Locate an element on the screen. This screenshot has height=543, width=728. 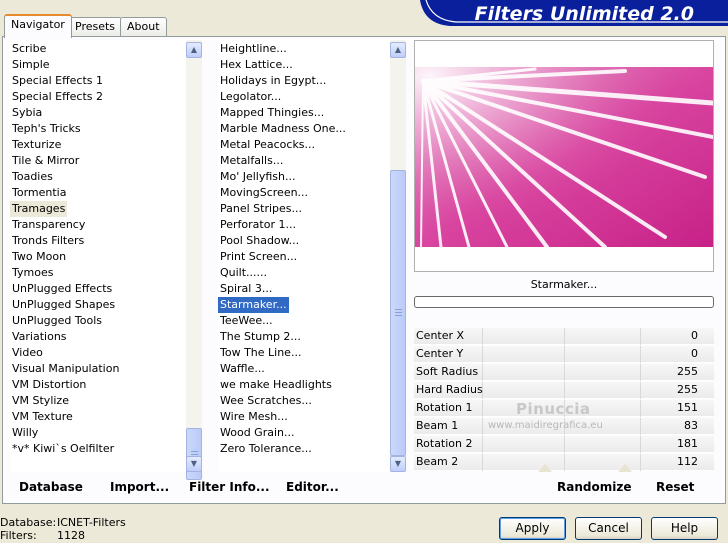
list-item: Tymoes is located at coordinates (32, 273).